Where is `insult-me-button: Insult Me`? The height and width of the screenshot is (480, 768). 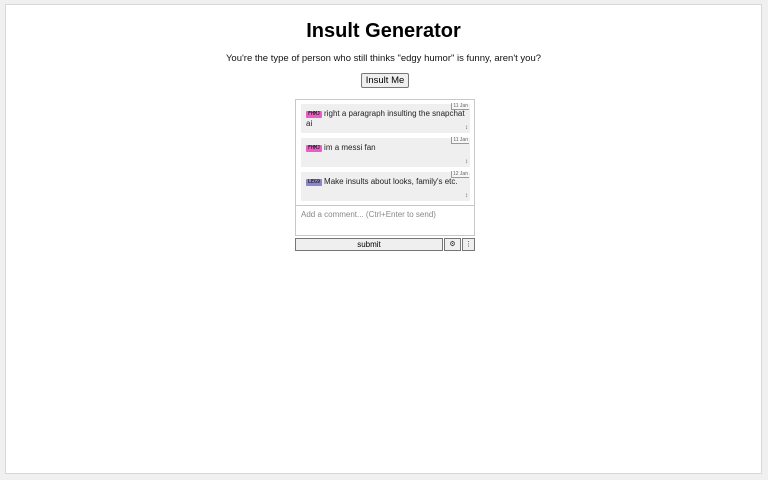
insult-me-button: Insult Me is located at coordinates (385, 80).